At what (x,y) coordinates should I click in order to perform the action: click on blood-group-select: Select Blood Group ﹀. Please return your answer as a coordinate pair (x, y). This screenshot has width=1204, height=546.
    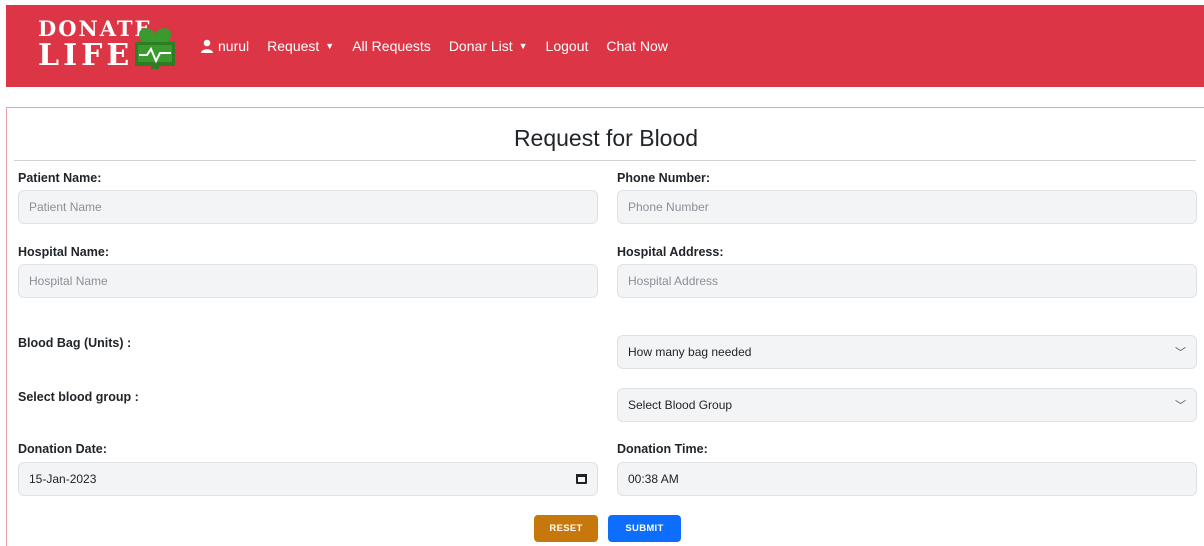
    Looking at the image, I should click on (907, 405).